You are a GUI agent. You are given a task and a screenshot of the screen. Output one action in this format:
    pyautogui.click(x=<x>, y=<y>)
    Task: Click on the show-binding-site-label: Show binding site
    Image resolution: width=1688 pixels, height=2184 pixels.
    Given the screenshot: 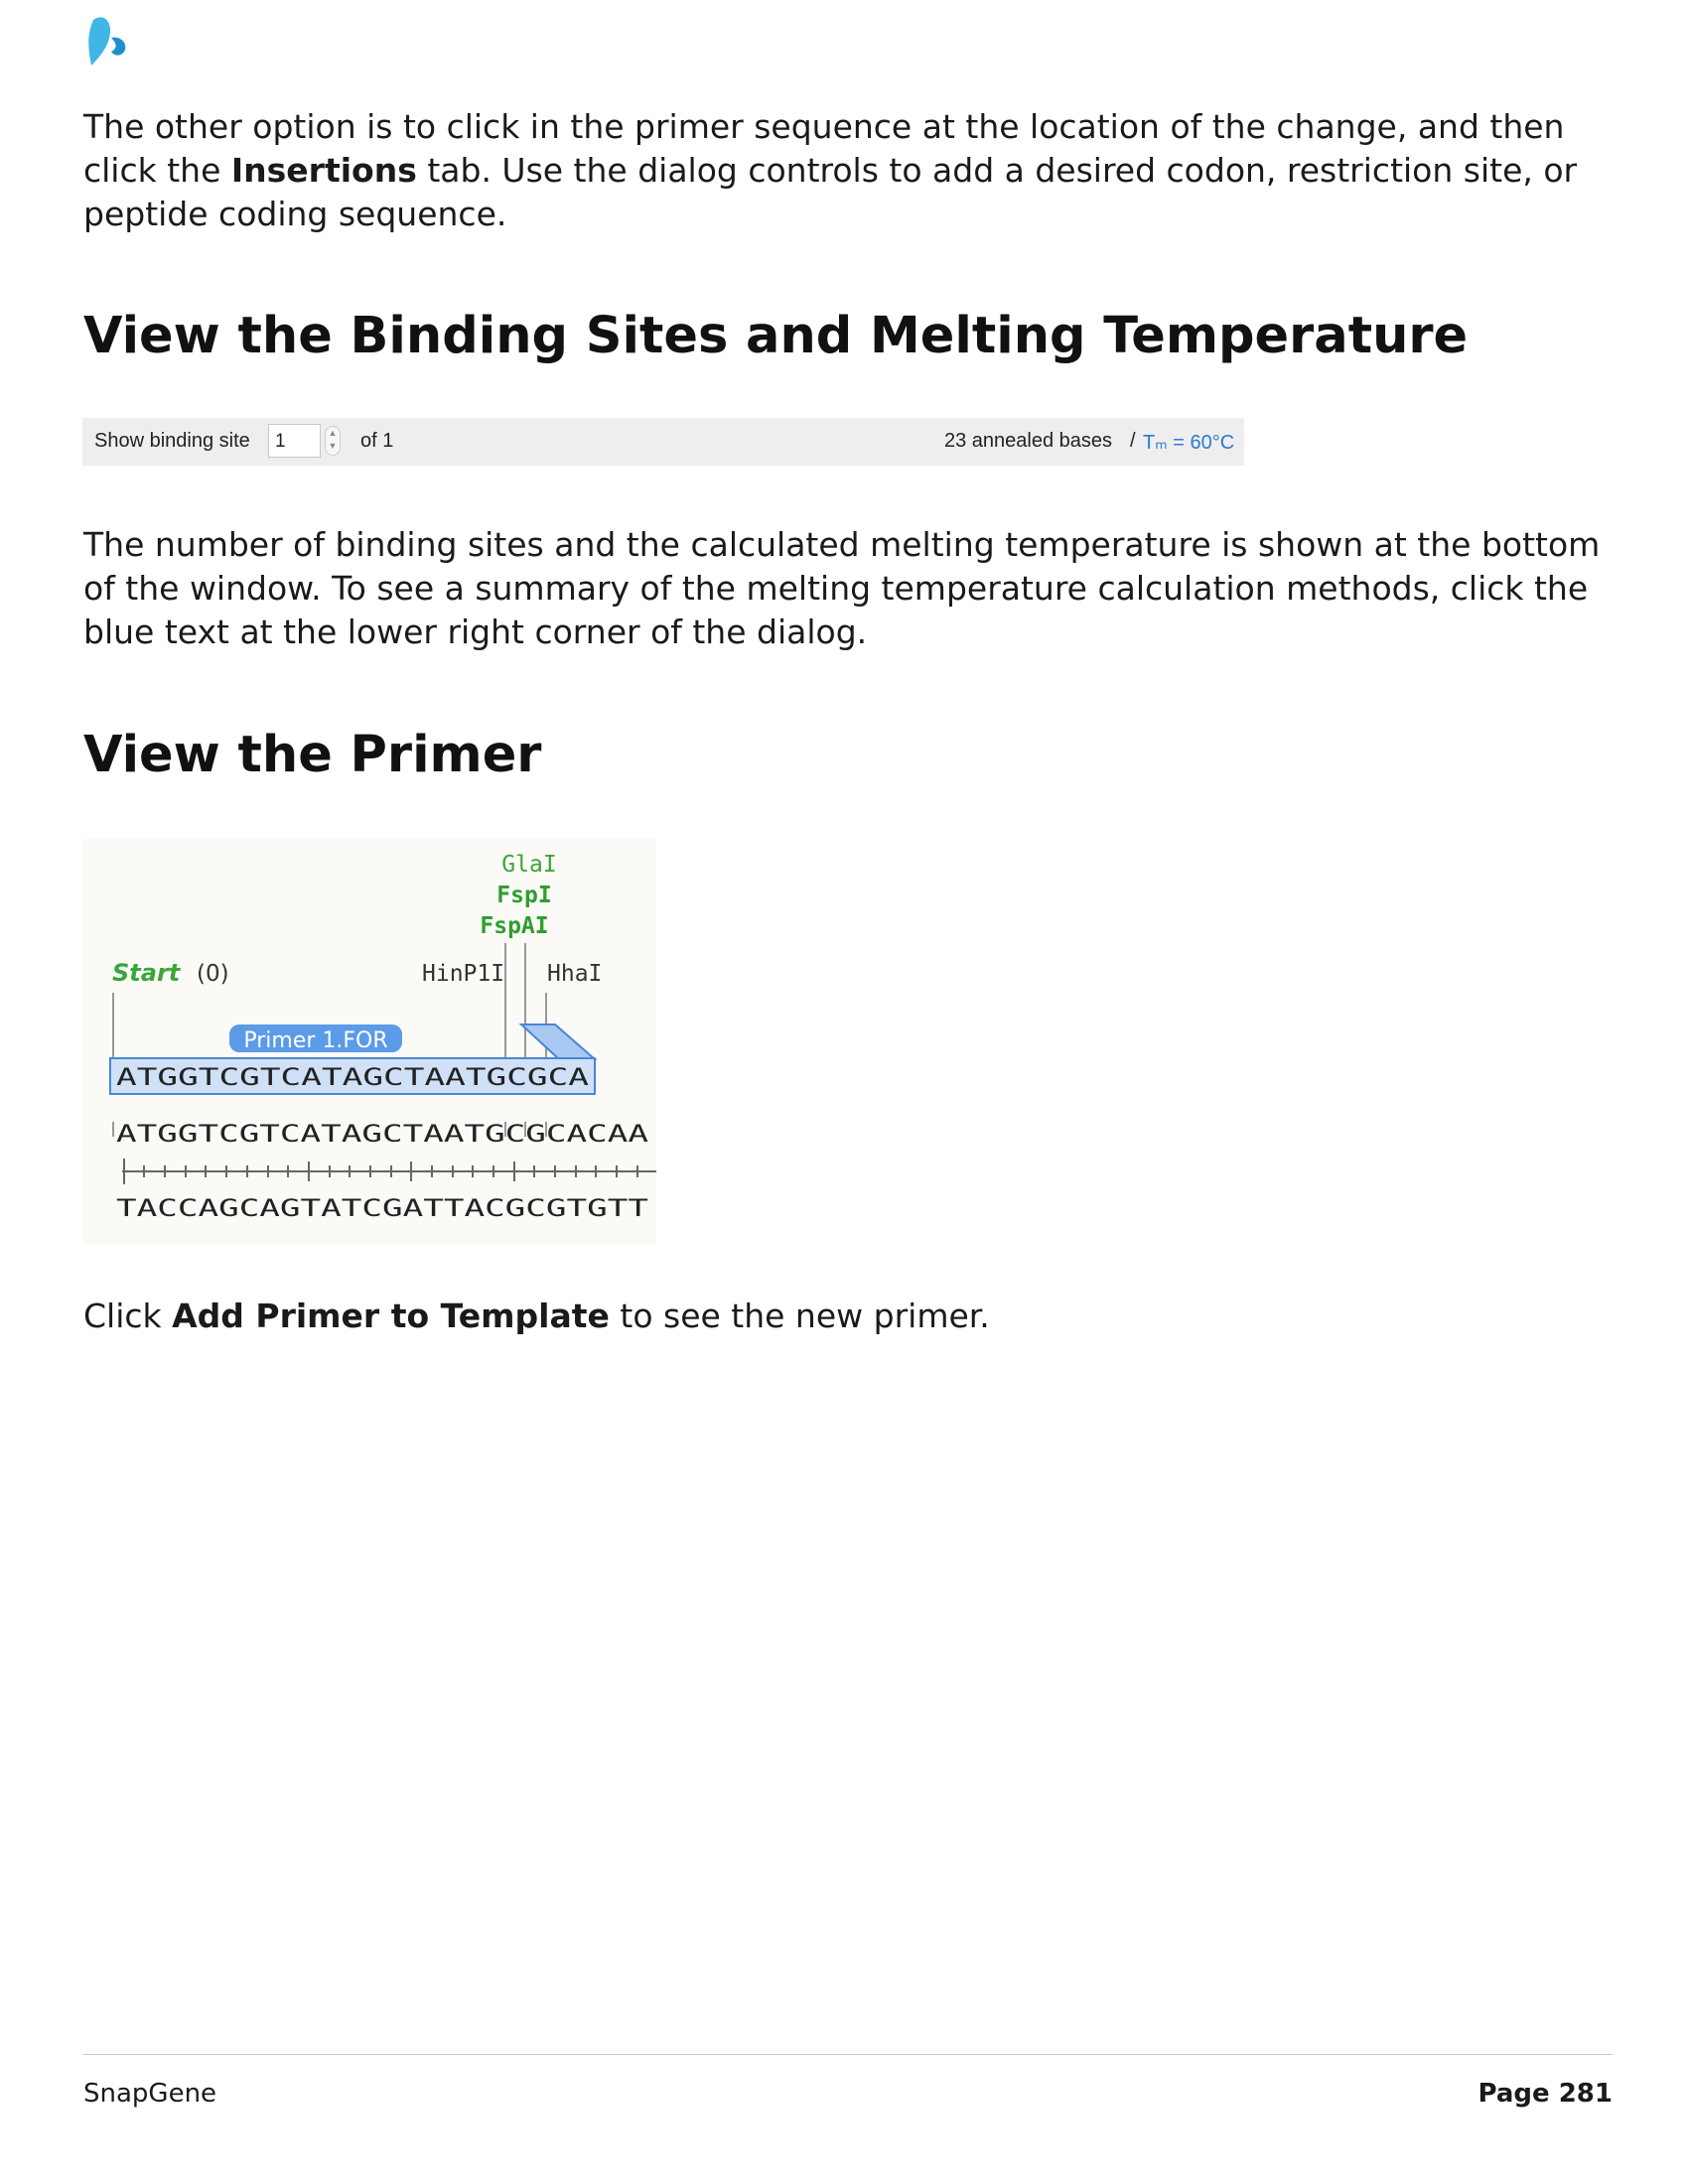 What is the action you would take?
    pyautogui.click(x=172, y=441)
    